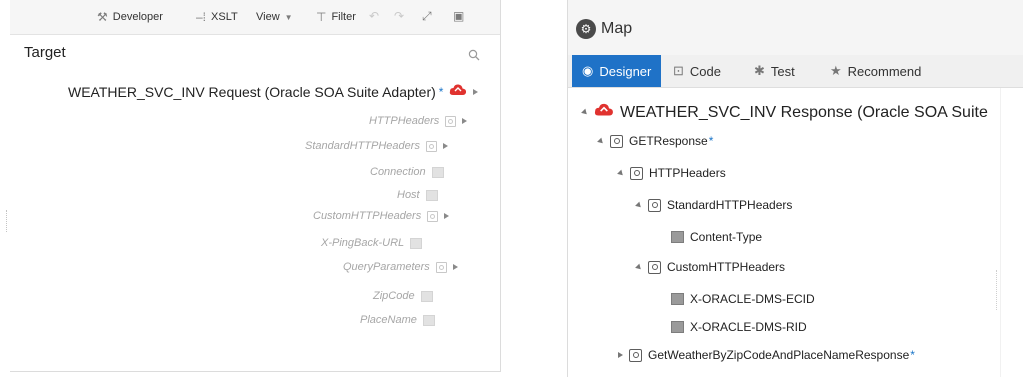 The width and height of the screenshot is (1023, 377). I want to click on target-node-zipcode: ZipCode, so click(403, 296).